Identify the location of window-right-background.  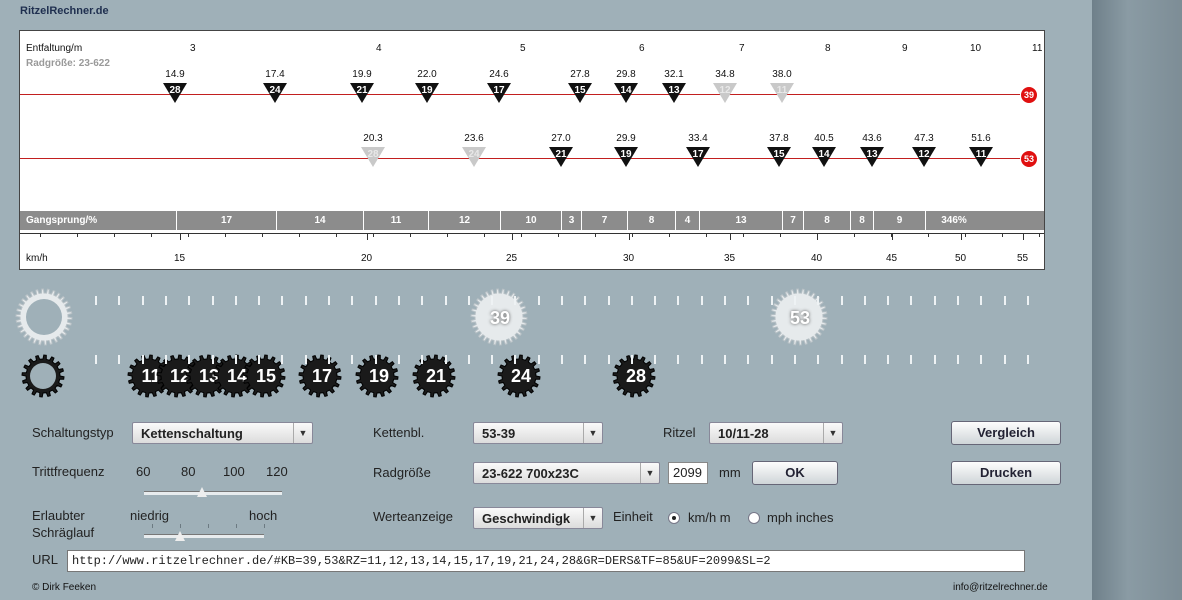
(1137, 300).